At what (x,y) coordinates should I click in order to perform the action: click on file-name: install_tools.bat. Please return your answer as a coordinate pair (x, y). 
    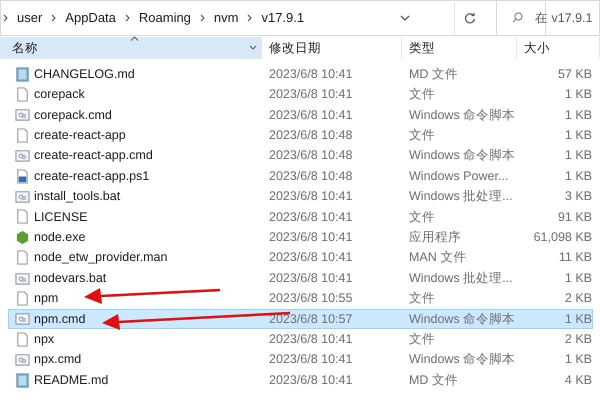
    Looking at the image, I should click on (77, 197).